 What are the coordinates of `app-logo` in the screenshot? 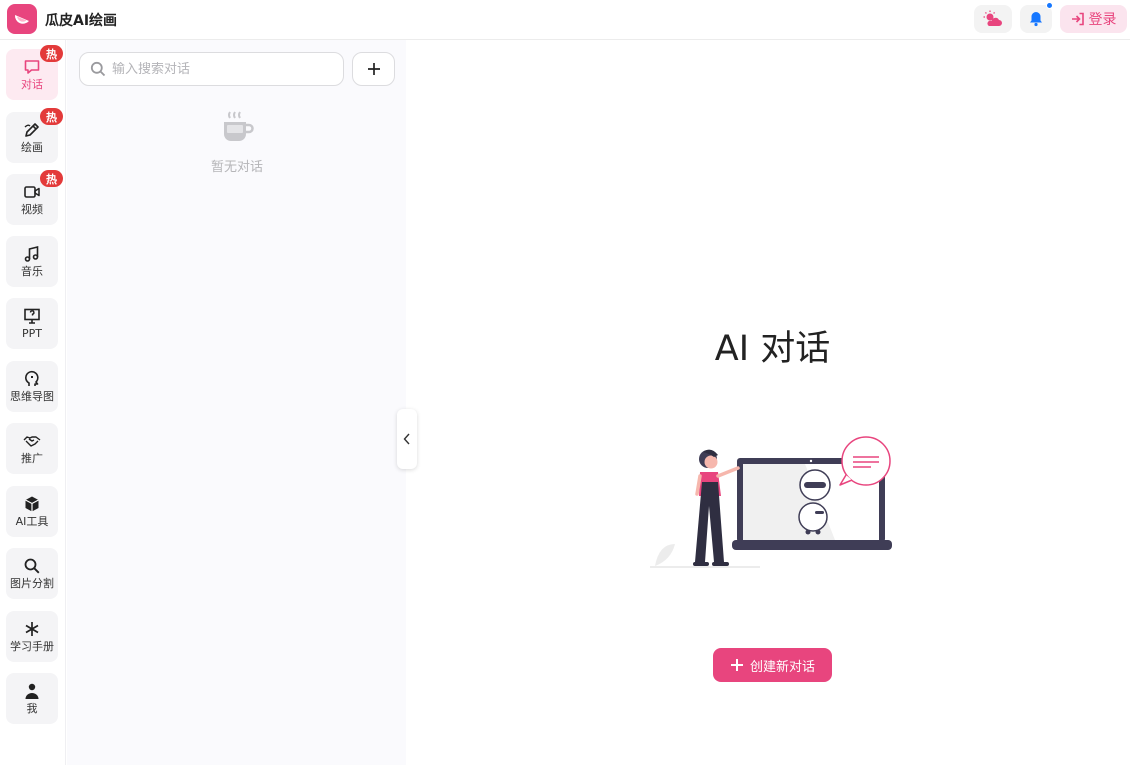 It's located at (22, 19).